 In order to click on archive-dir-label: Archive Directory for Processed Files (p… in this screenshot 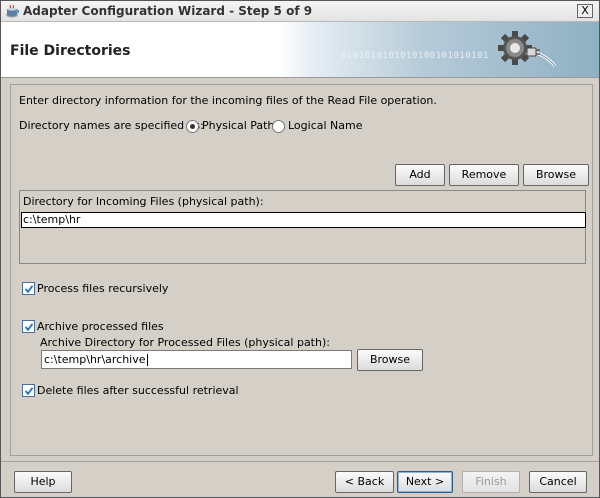, I will do `click(185, 342)`.